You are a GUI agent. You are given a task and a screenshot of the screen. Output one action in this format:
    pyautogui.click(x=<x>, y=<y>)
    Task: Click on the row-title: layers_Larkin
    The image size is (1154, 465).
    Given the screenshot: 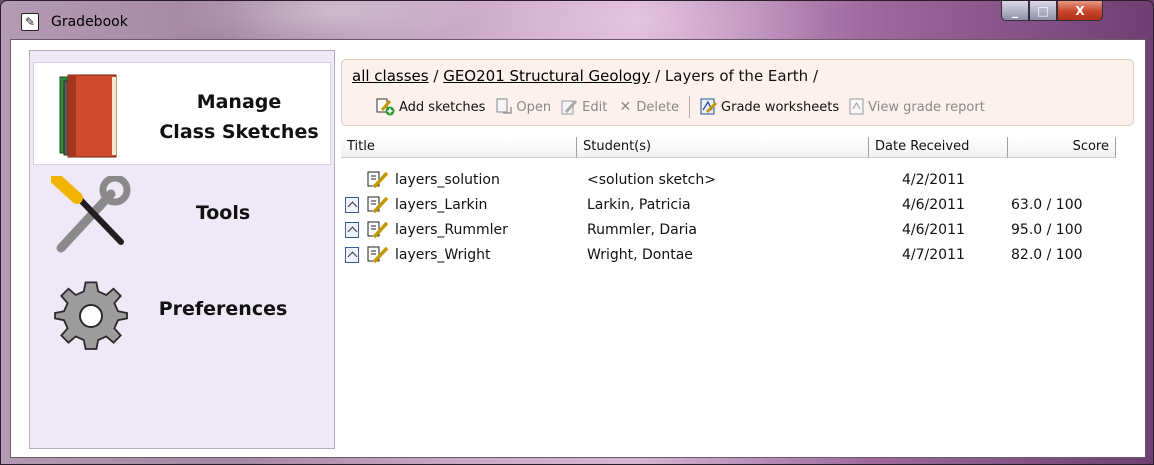 What is the action you would take?
    pyautogui.click(x=441, y=205)
    